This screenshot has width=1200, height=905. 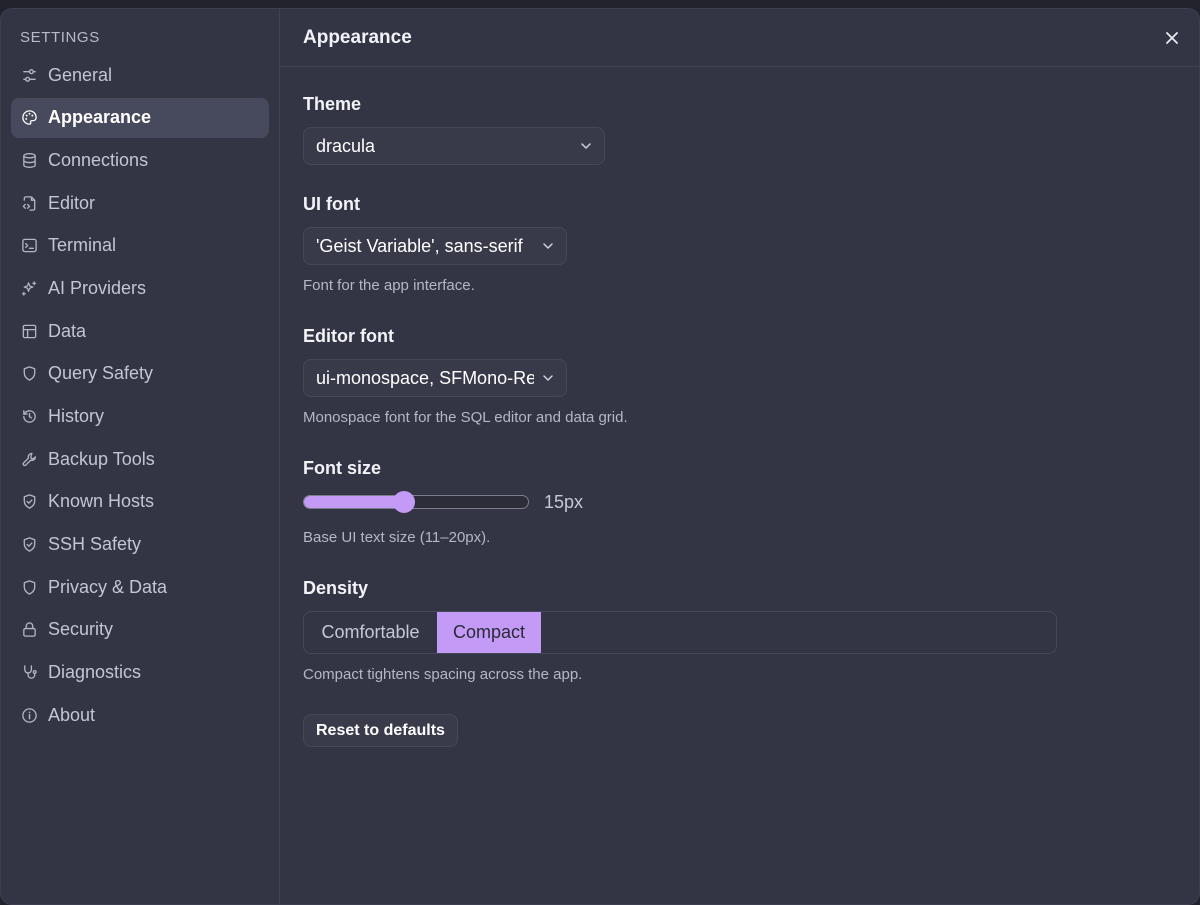 I want to click on sidebar-item-terminal: Terminal, so click(x=140, y=246).